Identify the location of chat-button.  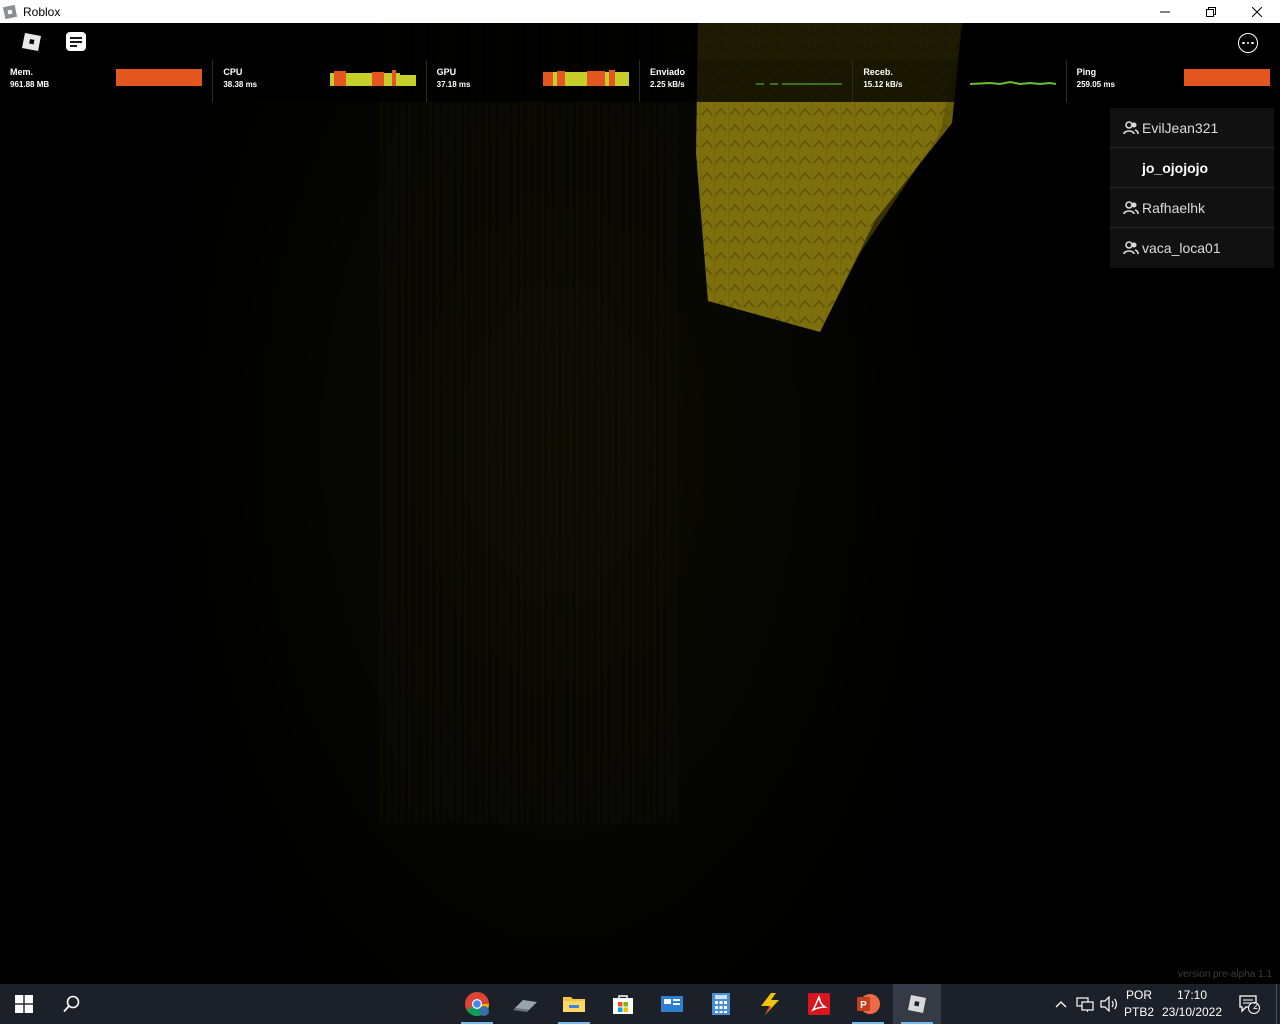
(76, 42).